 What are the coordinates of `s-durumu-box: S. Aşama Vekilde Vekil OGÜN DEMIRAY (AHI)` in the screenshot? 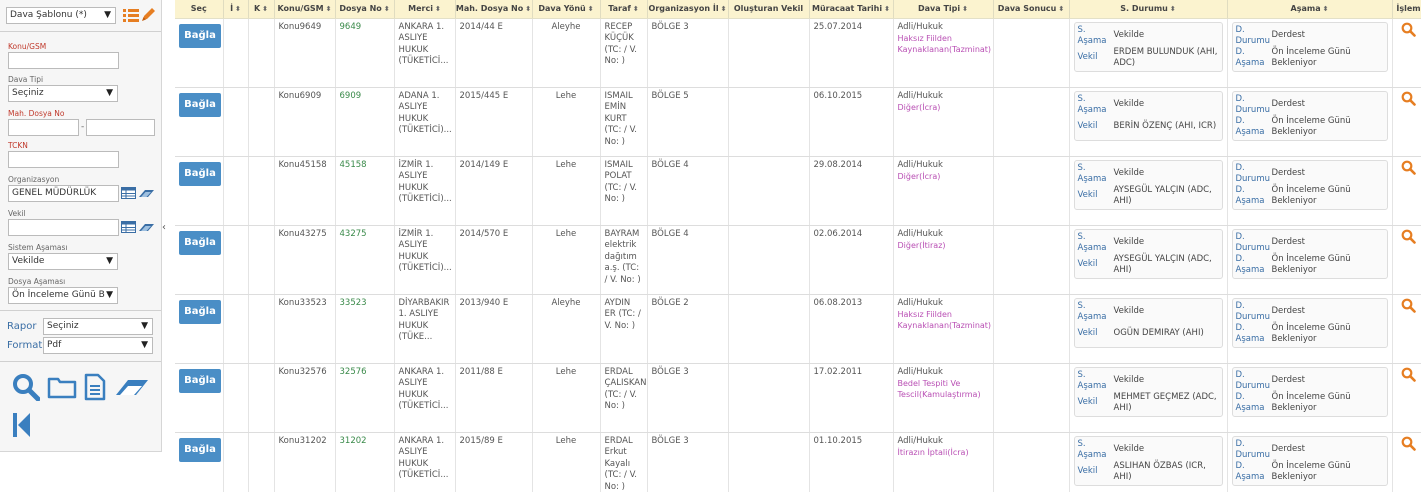 It's located at (1148, 322).